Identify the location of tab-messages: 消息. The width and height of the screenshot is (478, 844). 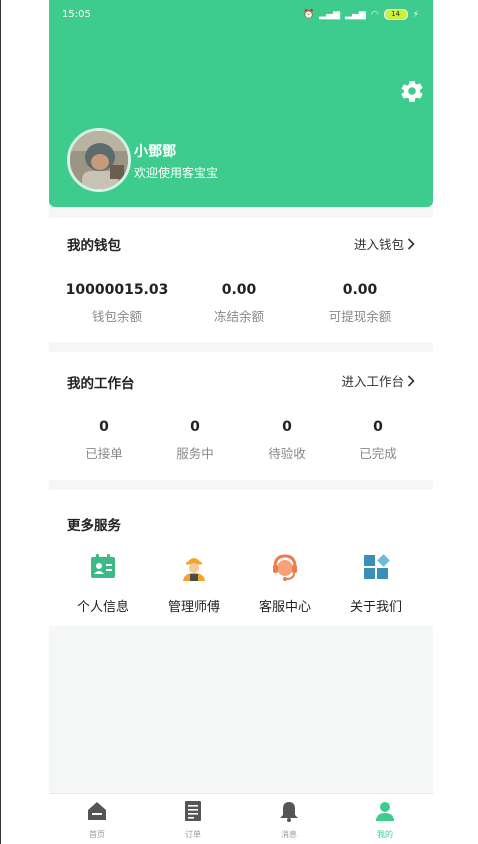
(289, 820).